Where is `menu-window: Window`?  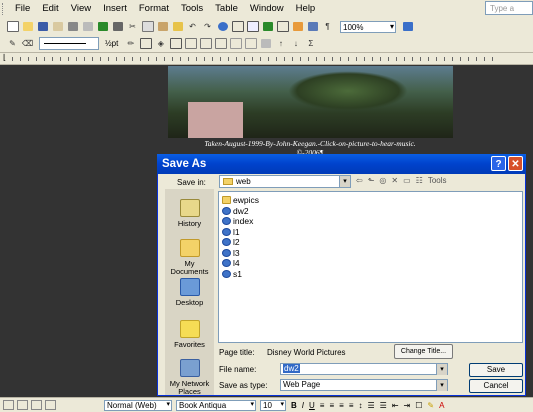 menu-window: Window is located at coordinates (267, 9).